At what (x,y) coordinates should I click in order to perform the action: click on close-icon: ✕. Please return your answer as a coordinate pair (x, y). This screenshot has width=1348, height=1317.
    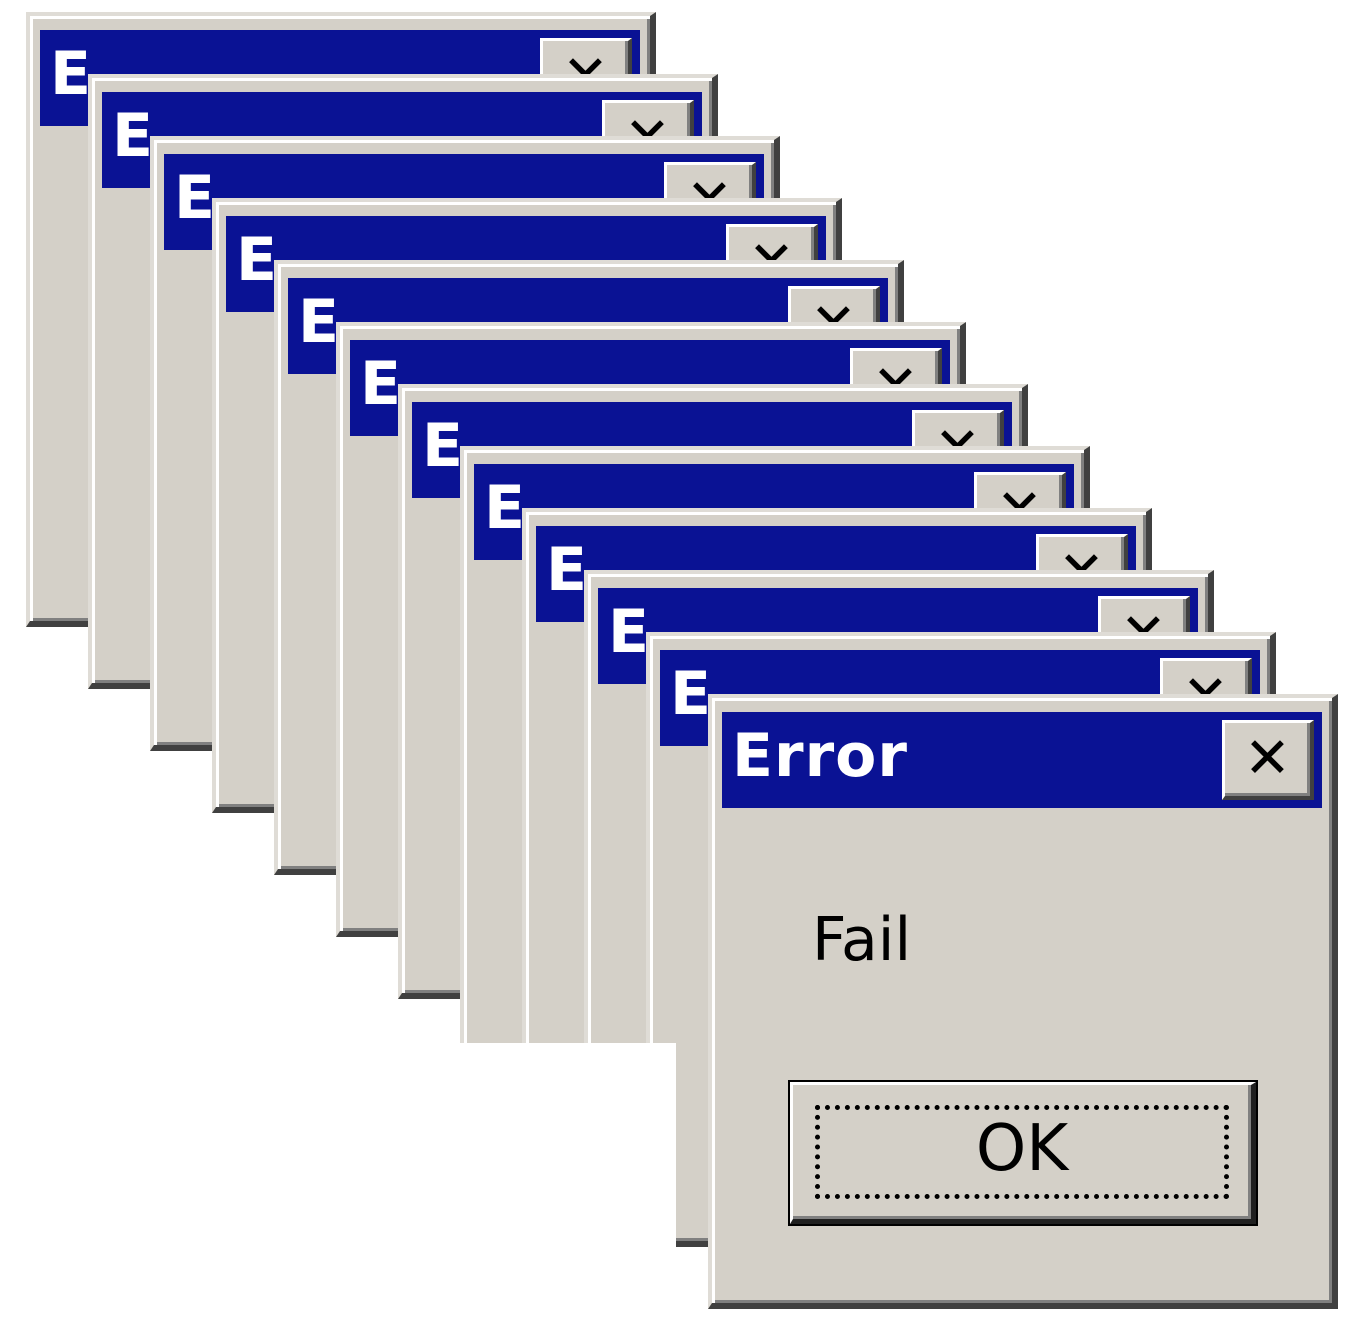
    Looking at the image, I should click on (1267, 758).